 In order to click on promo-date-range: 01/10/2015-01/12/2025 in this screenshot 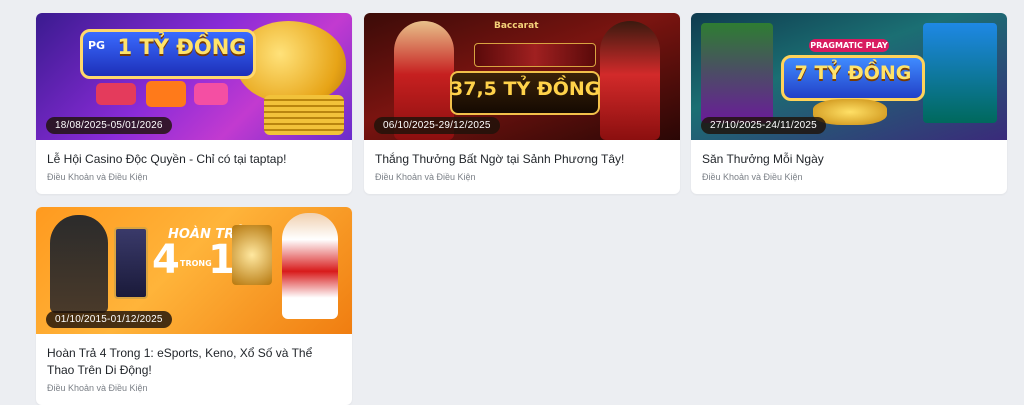, I will do `click(109, 319)`.